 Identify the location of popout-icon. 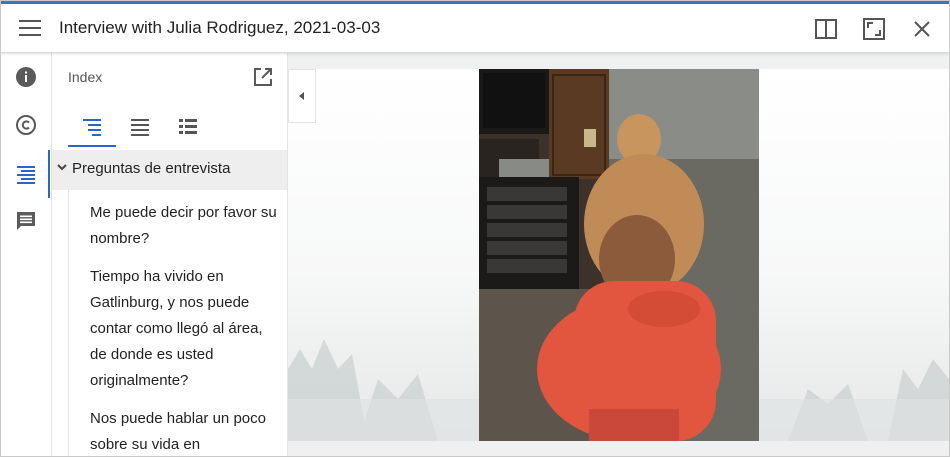
(263, 77).